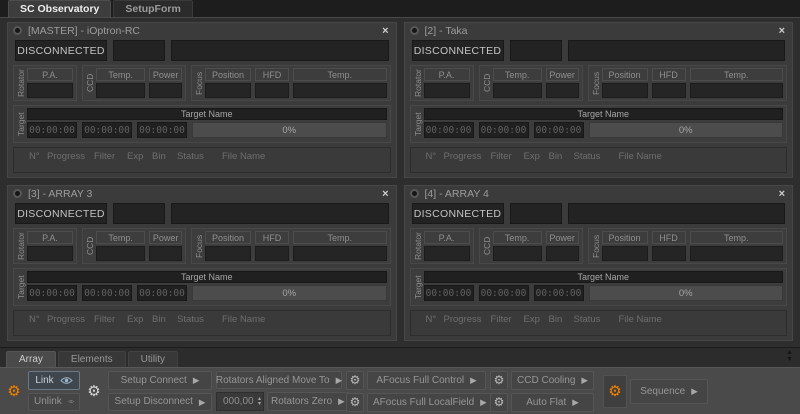  I want to click on ccd-temp-label: Temp., so click(121, 74).